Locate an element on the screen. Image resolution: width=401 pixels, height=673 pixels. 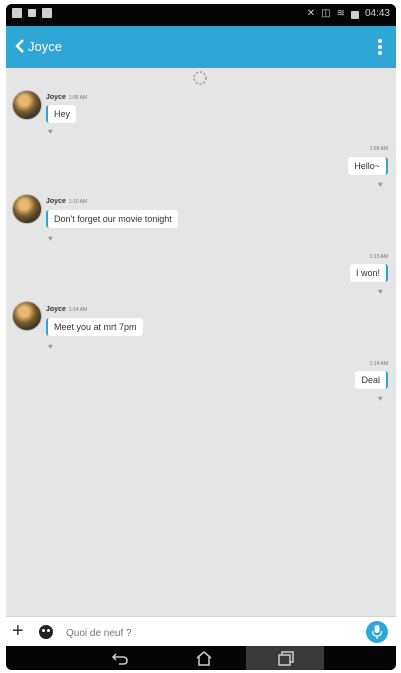
battery-icon is located at coordinates (354, 14).